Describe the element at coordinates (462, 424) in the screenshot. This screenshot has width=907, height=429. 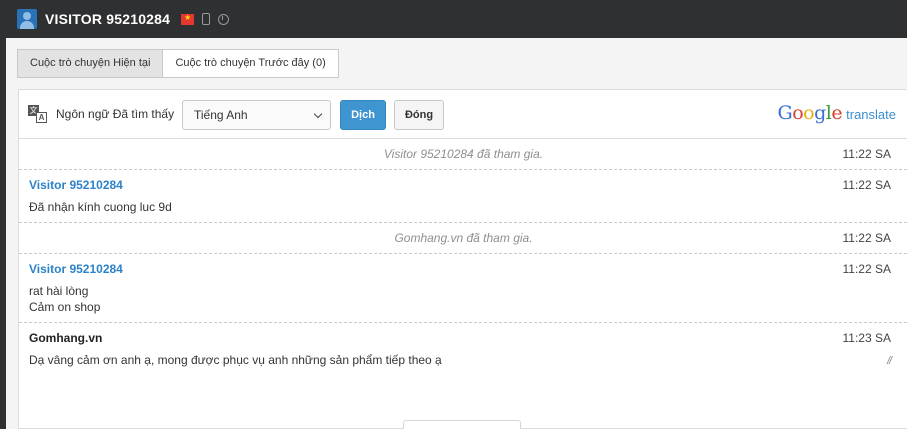
I see `scroll-down-button` at that location.